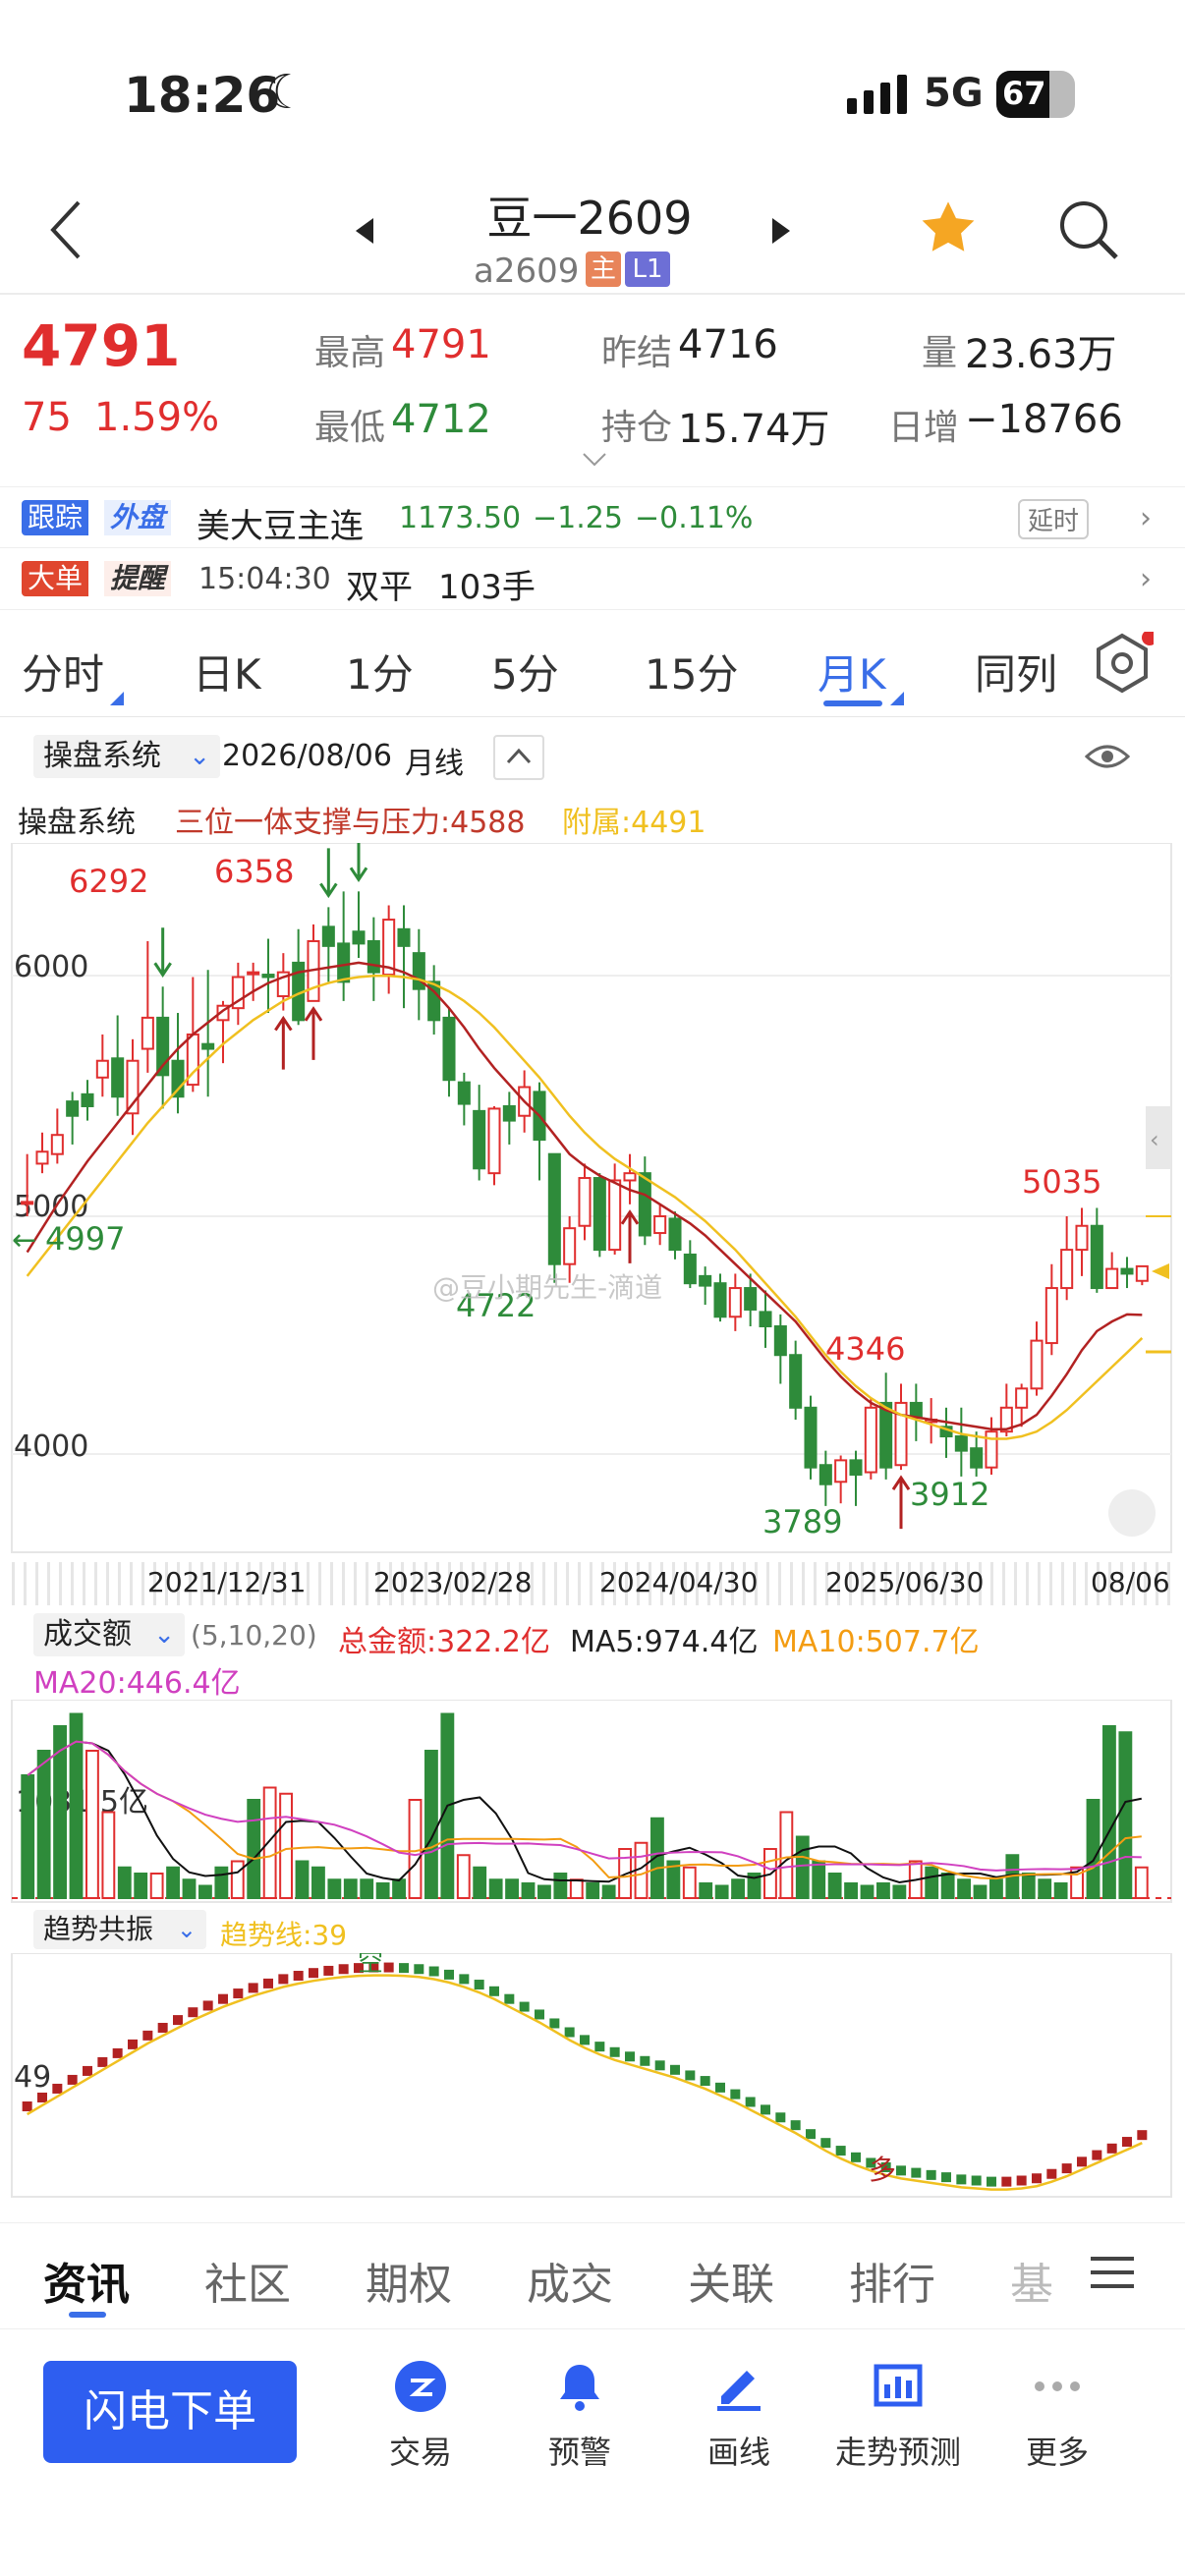 The image size is (1185, 2576). What do you see at coordinates (592, 2076) in the screenshot?
I see `trend-chart: 49 空 多` at bounding box center [592, 2076].